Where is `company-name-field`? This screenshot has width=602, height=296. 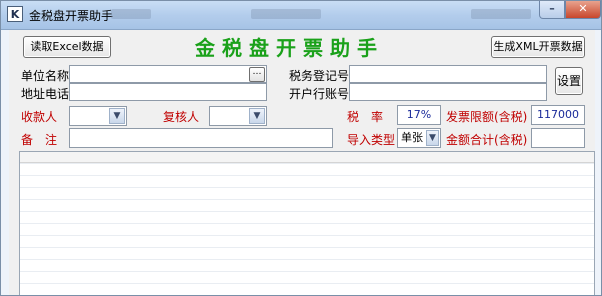 company-name-field is located at coordinates (168, 74).